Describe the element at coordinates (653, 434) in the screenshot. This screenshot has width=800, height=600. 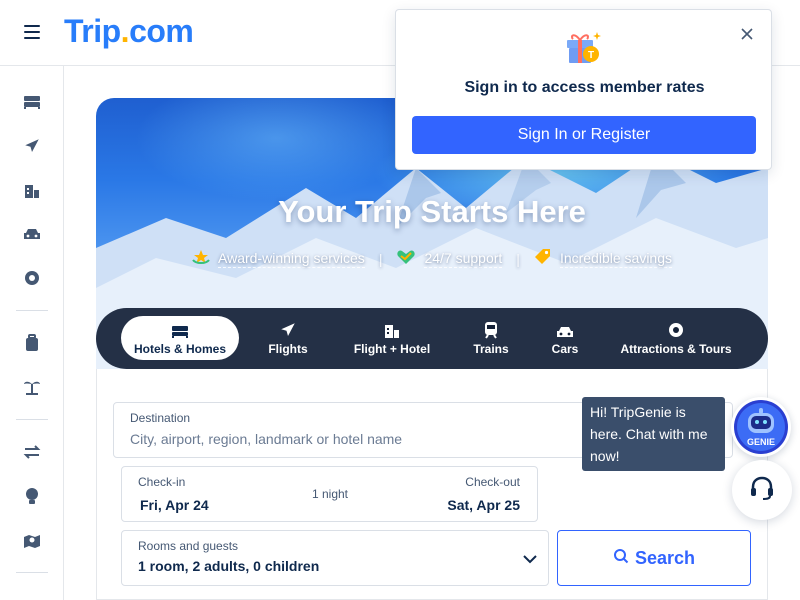
I see `genie-tooltip: Hi! TripGenie is here. Chat with me now!` at that location.